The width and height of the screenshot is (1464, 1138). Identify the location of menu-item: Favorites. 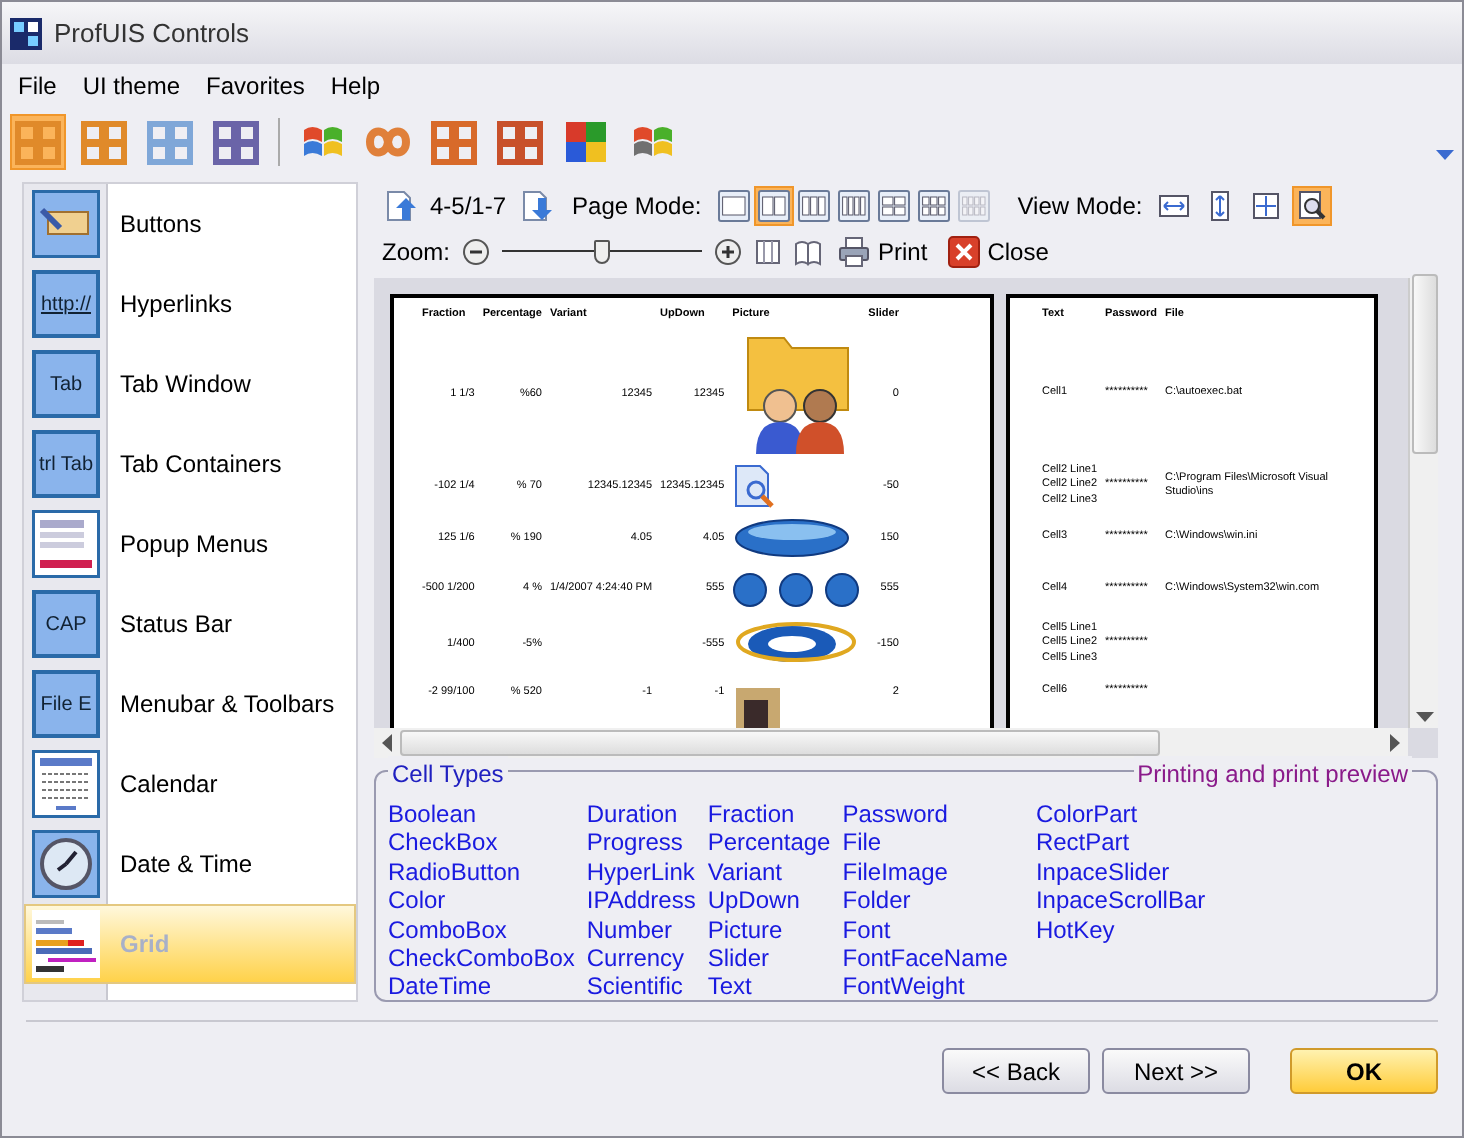
(255, 85).